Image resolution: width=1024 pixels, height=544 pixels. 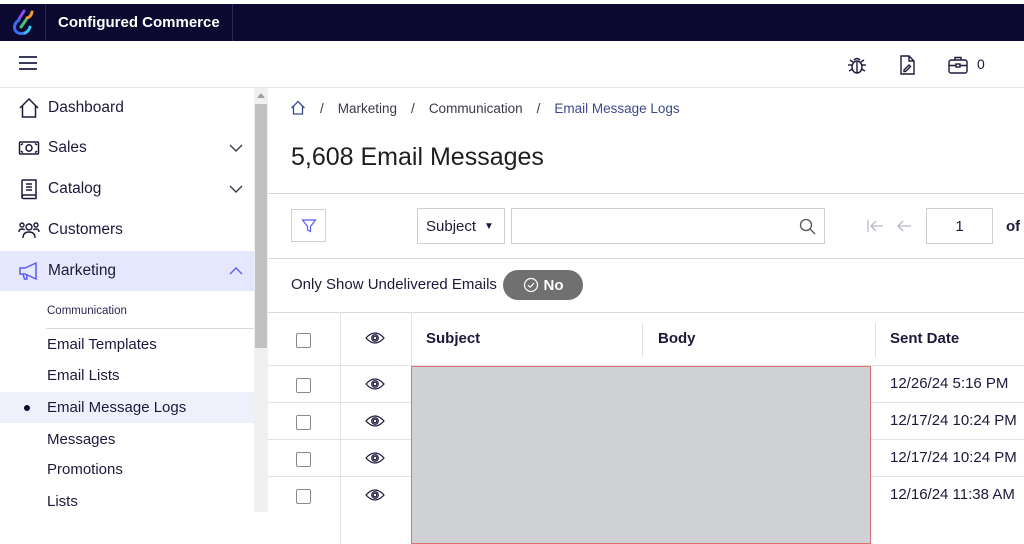 I want to click on sidebar-scrollbar, so click(x=261, y=300).